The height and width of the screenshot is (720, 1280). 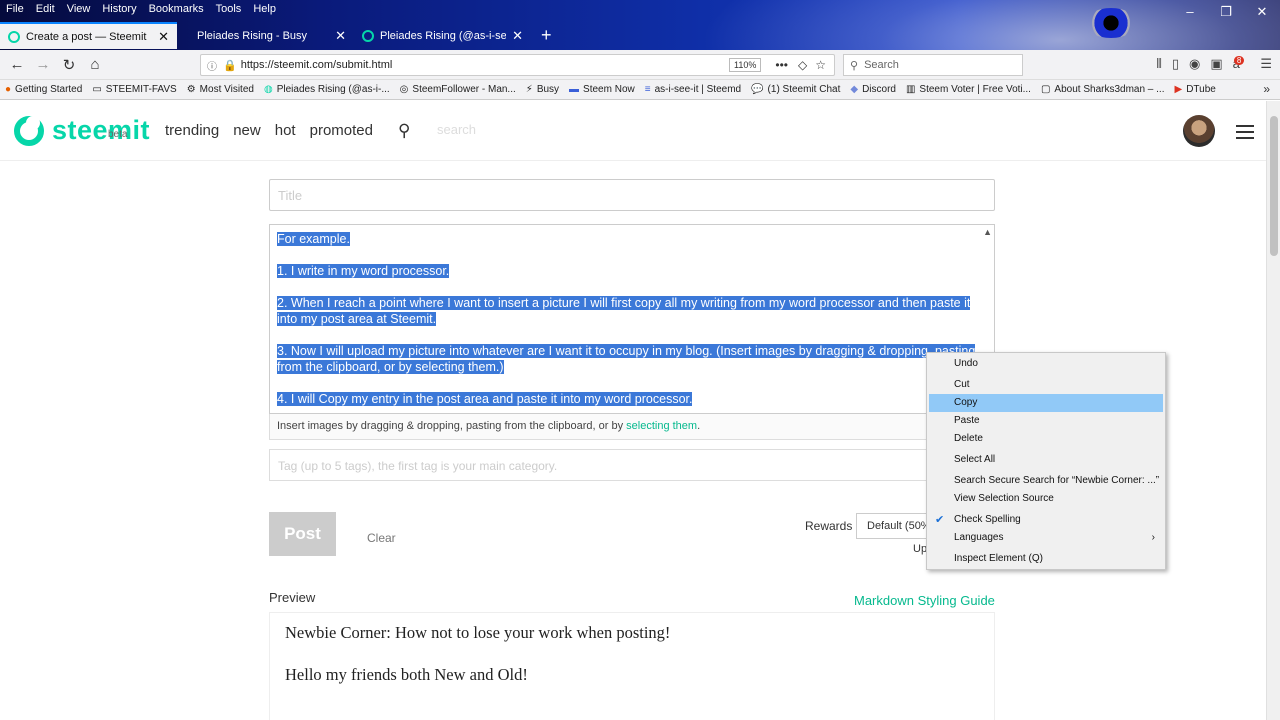 What do you see at coordinates (1046, 559) in the screenshot?
I see `menu-item-inspect-element: Inspect Element (Q)` at bounding box center [1046, 559].